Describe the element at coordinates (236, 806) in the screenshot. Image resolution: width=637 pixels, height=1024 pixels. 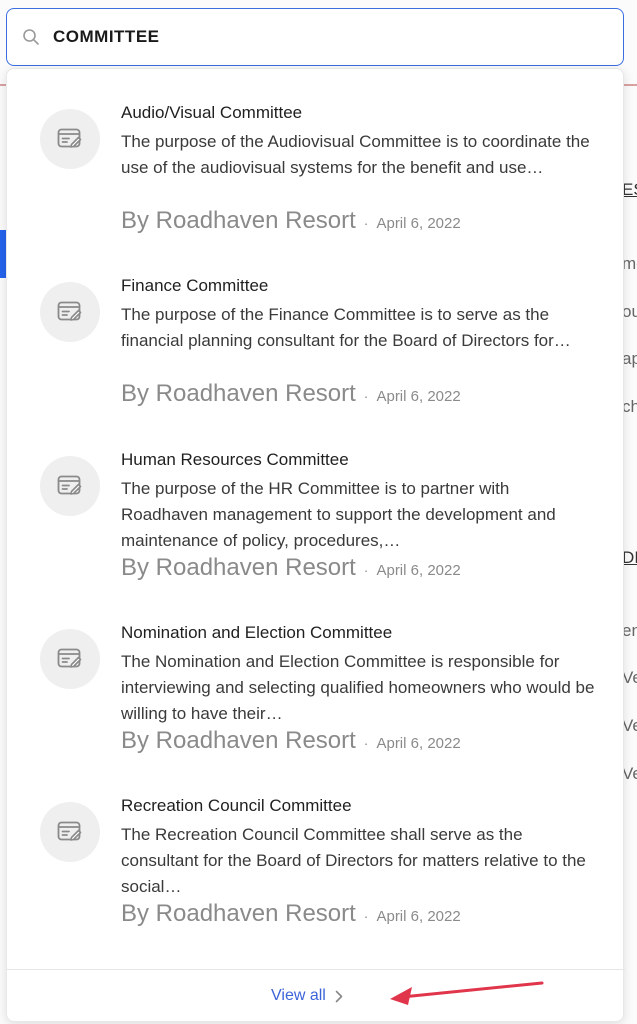
I see `result-title: Recreation Council Committee` at that location.